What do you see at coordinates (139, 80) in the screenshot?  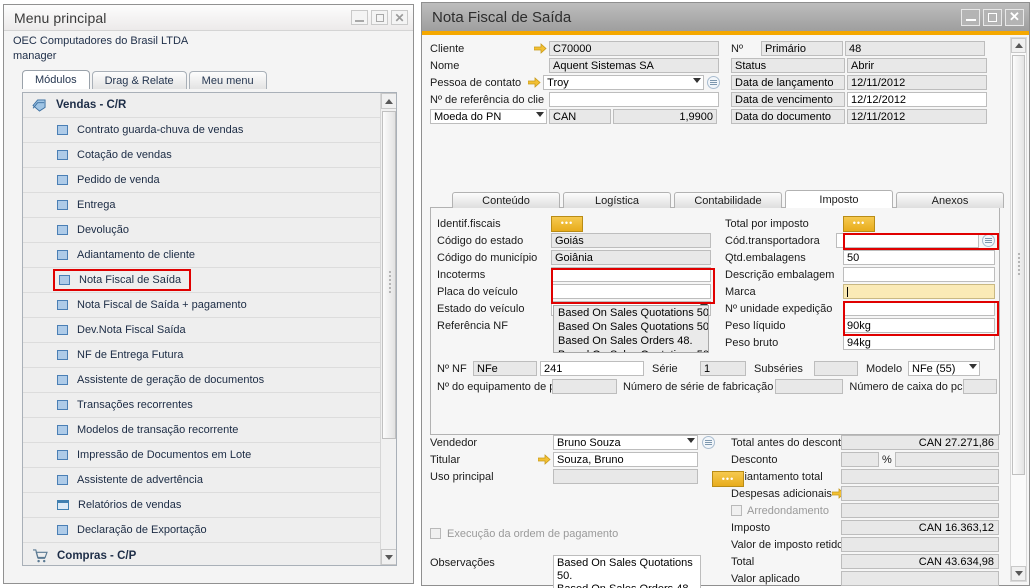 I see `tab-drag-relate: Drag & Relate` at bounding box center [139, 80].